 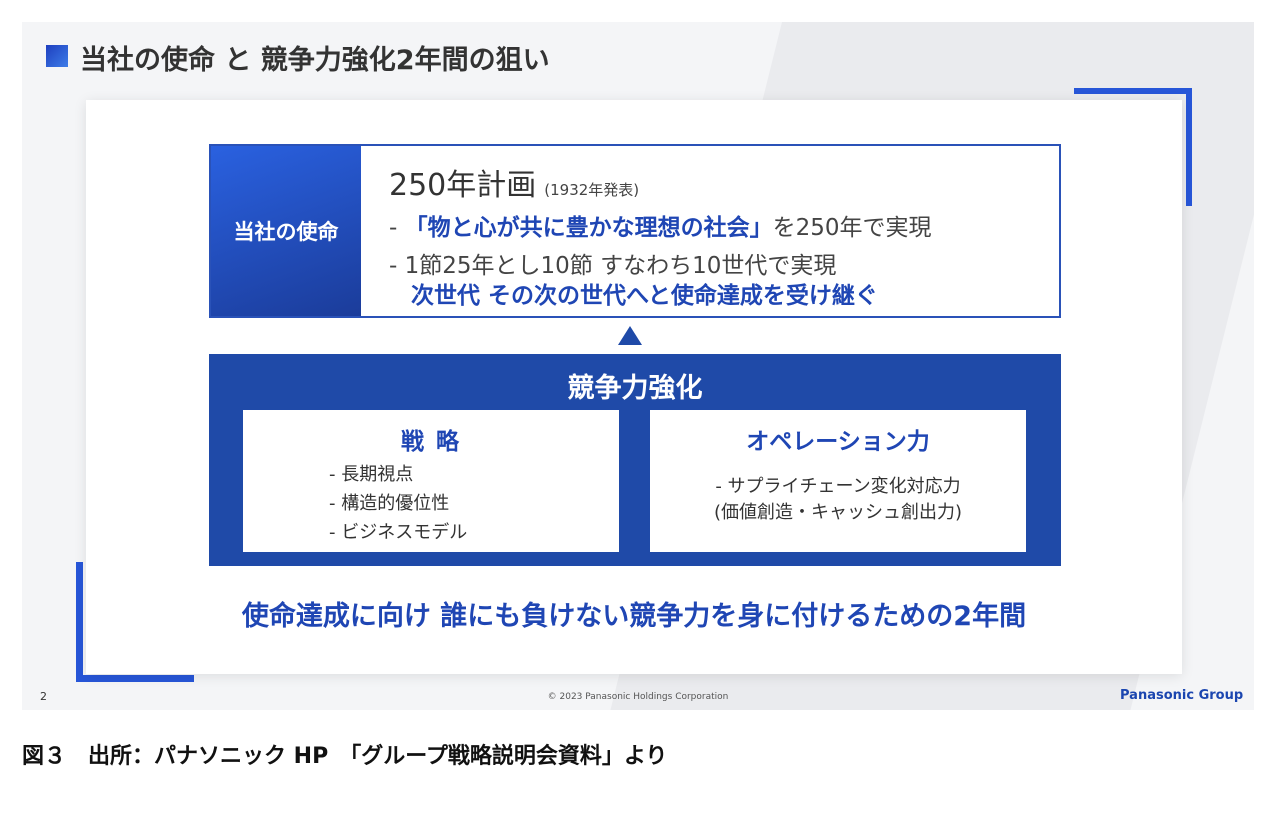 I want to click on plan-note: (1932年発表), so click(x=592, y=190).